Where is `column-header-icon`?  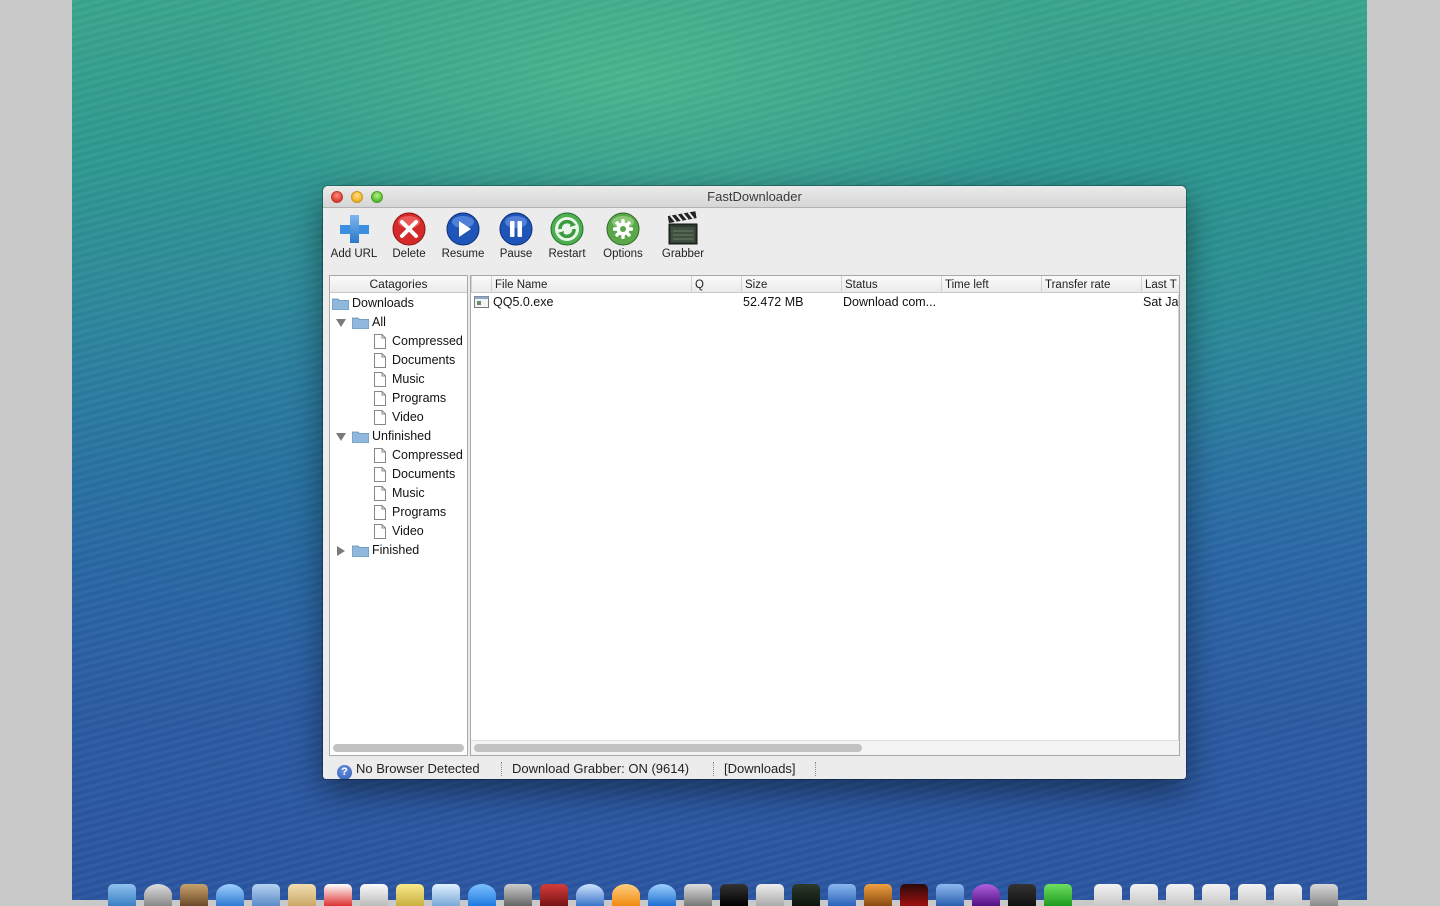 column-header-icon is located at coordinates (481, 284).